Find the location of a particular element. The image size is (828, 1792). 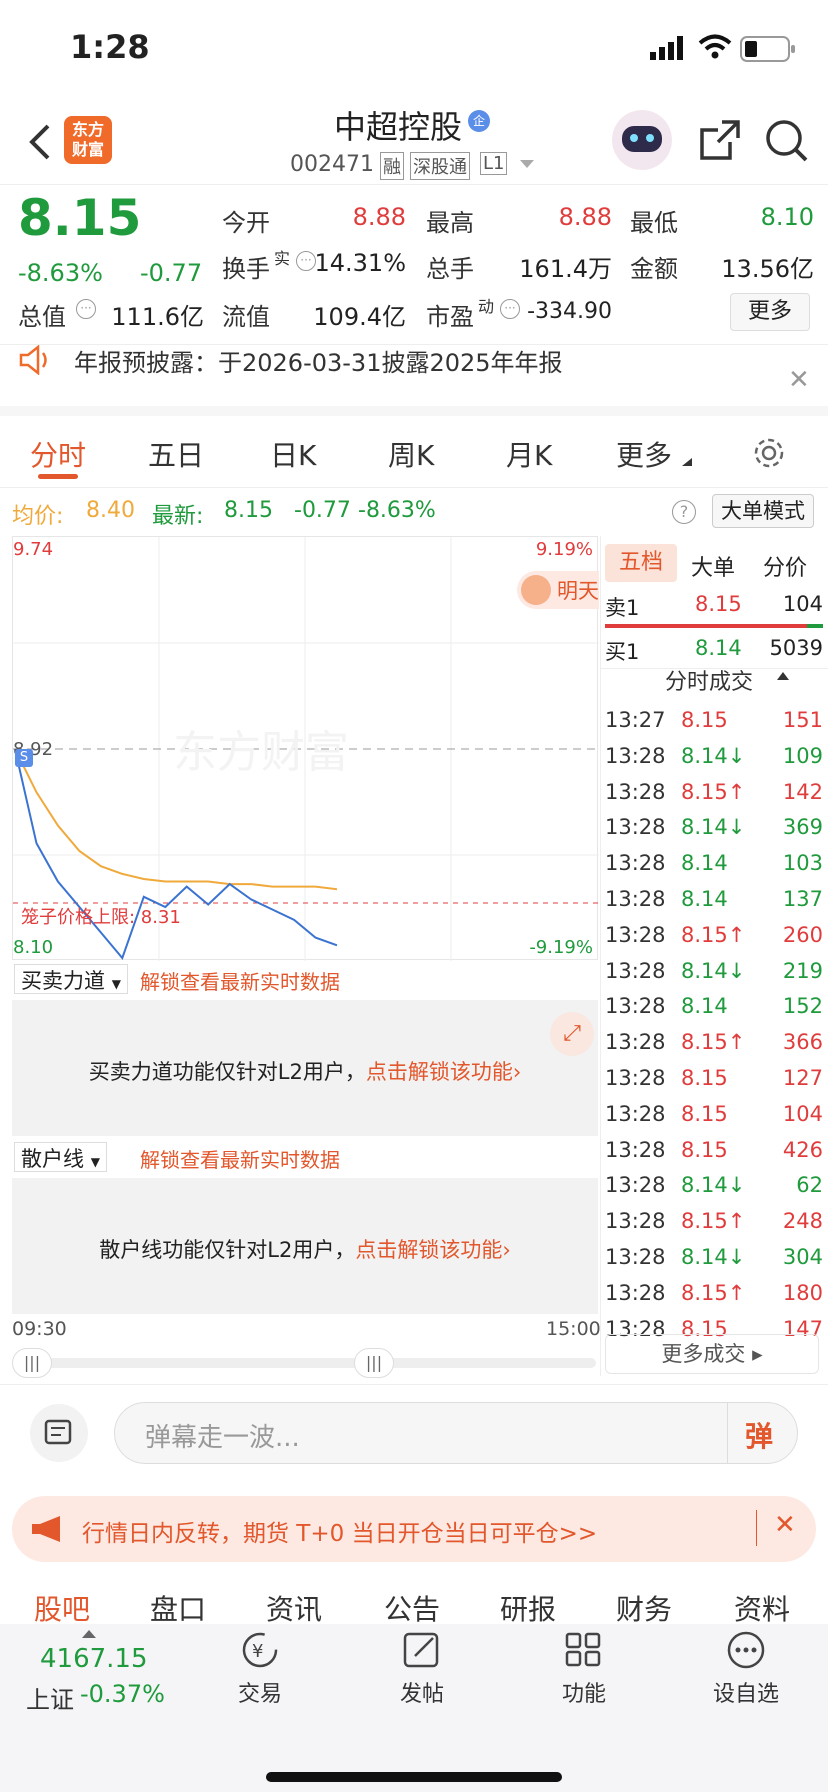

label-turnover: 换手 is located at coordinates (246, 269).